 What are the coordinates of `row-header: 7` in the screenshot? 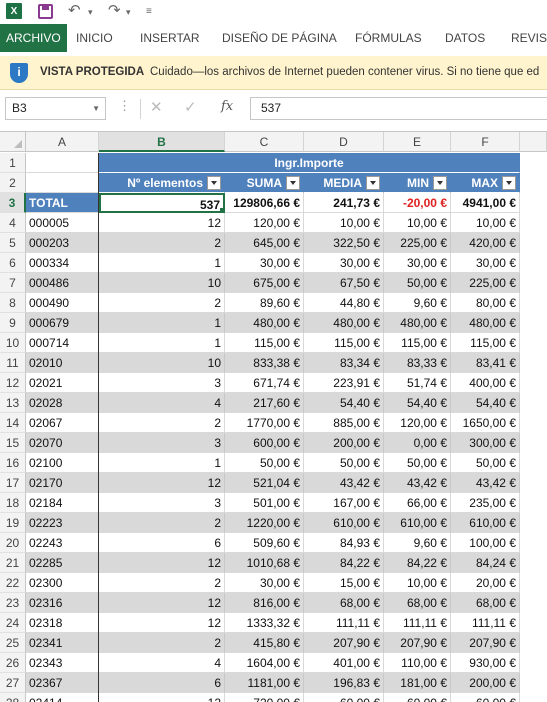 It's located at (13, 283).